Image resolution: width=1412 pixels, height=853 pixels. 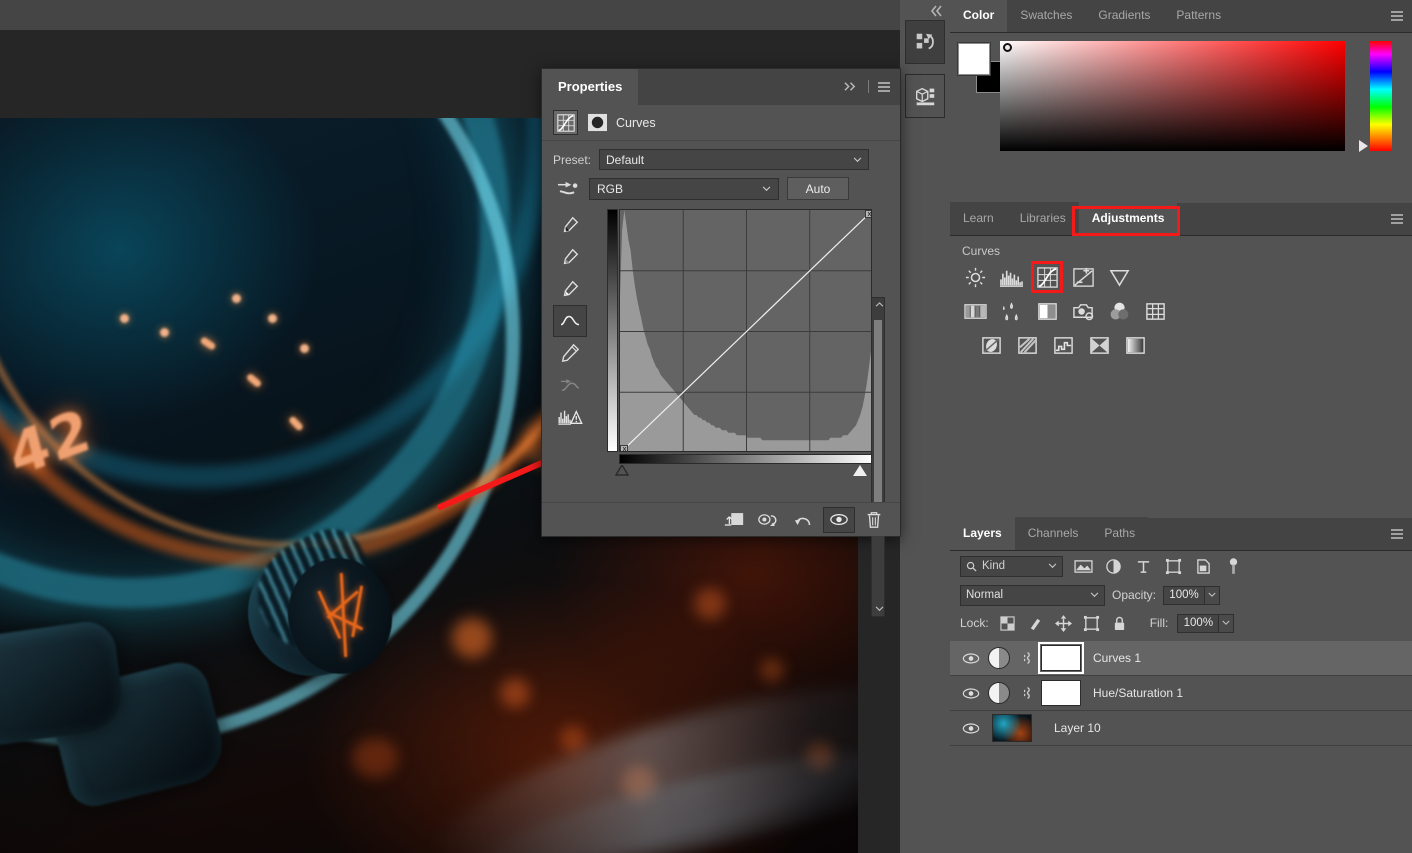 I want to click on smart-object-filter-icon, so click(x=1203, y=566).